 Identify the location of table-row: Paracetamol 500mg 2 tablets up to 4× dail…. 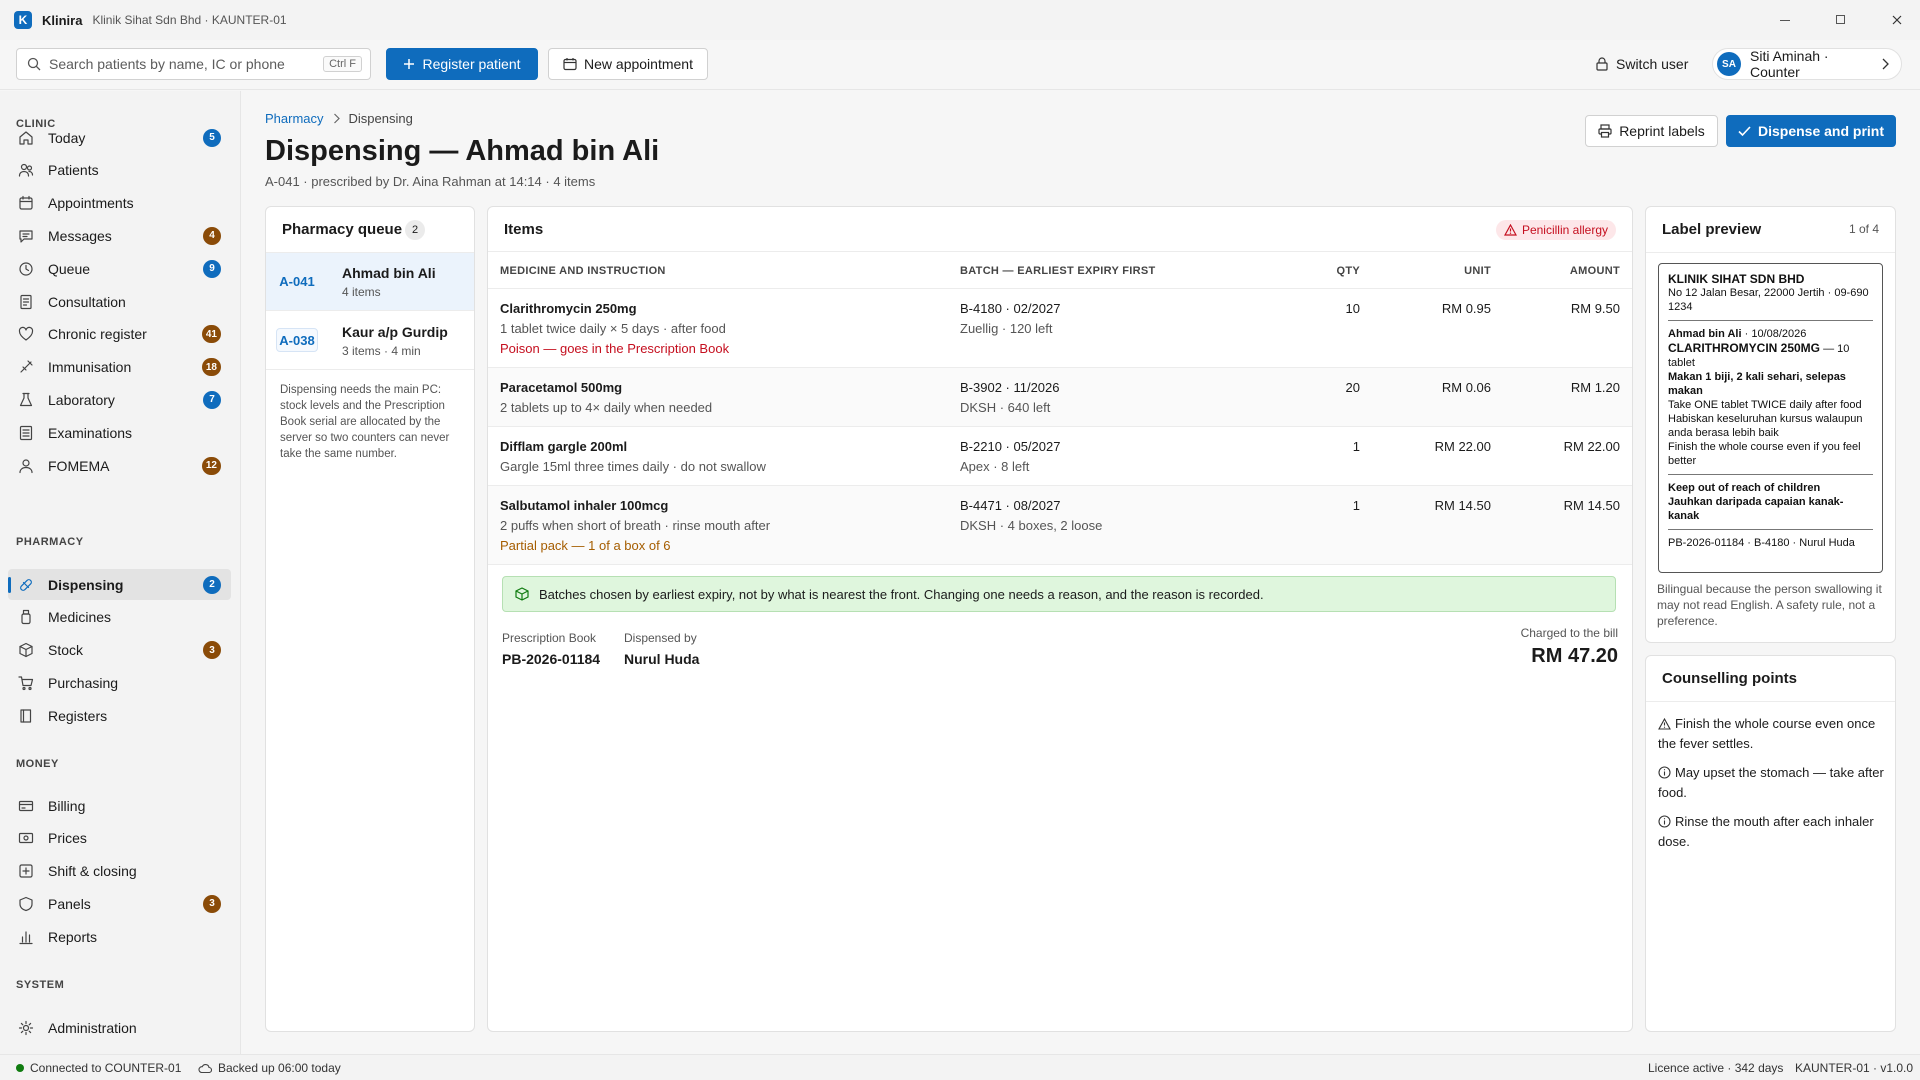
(1060, 397).